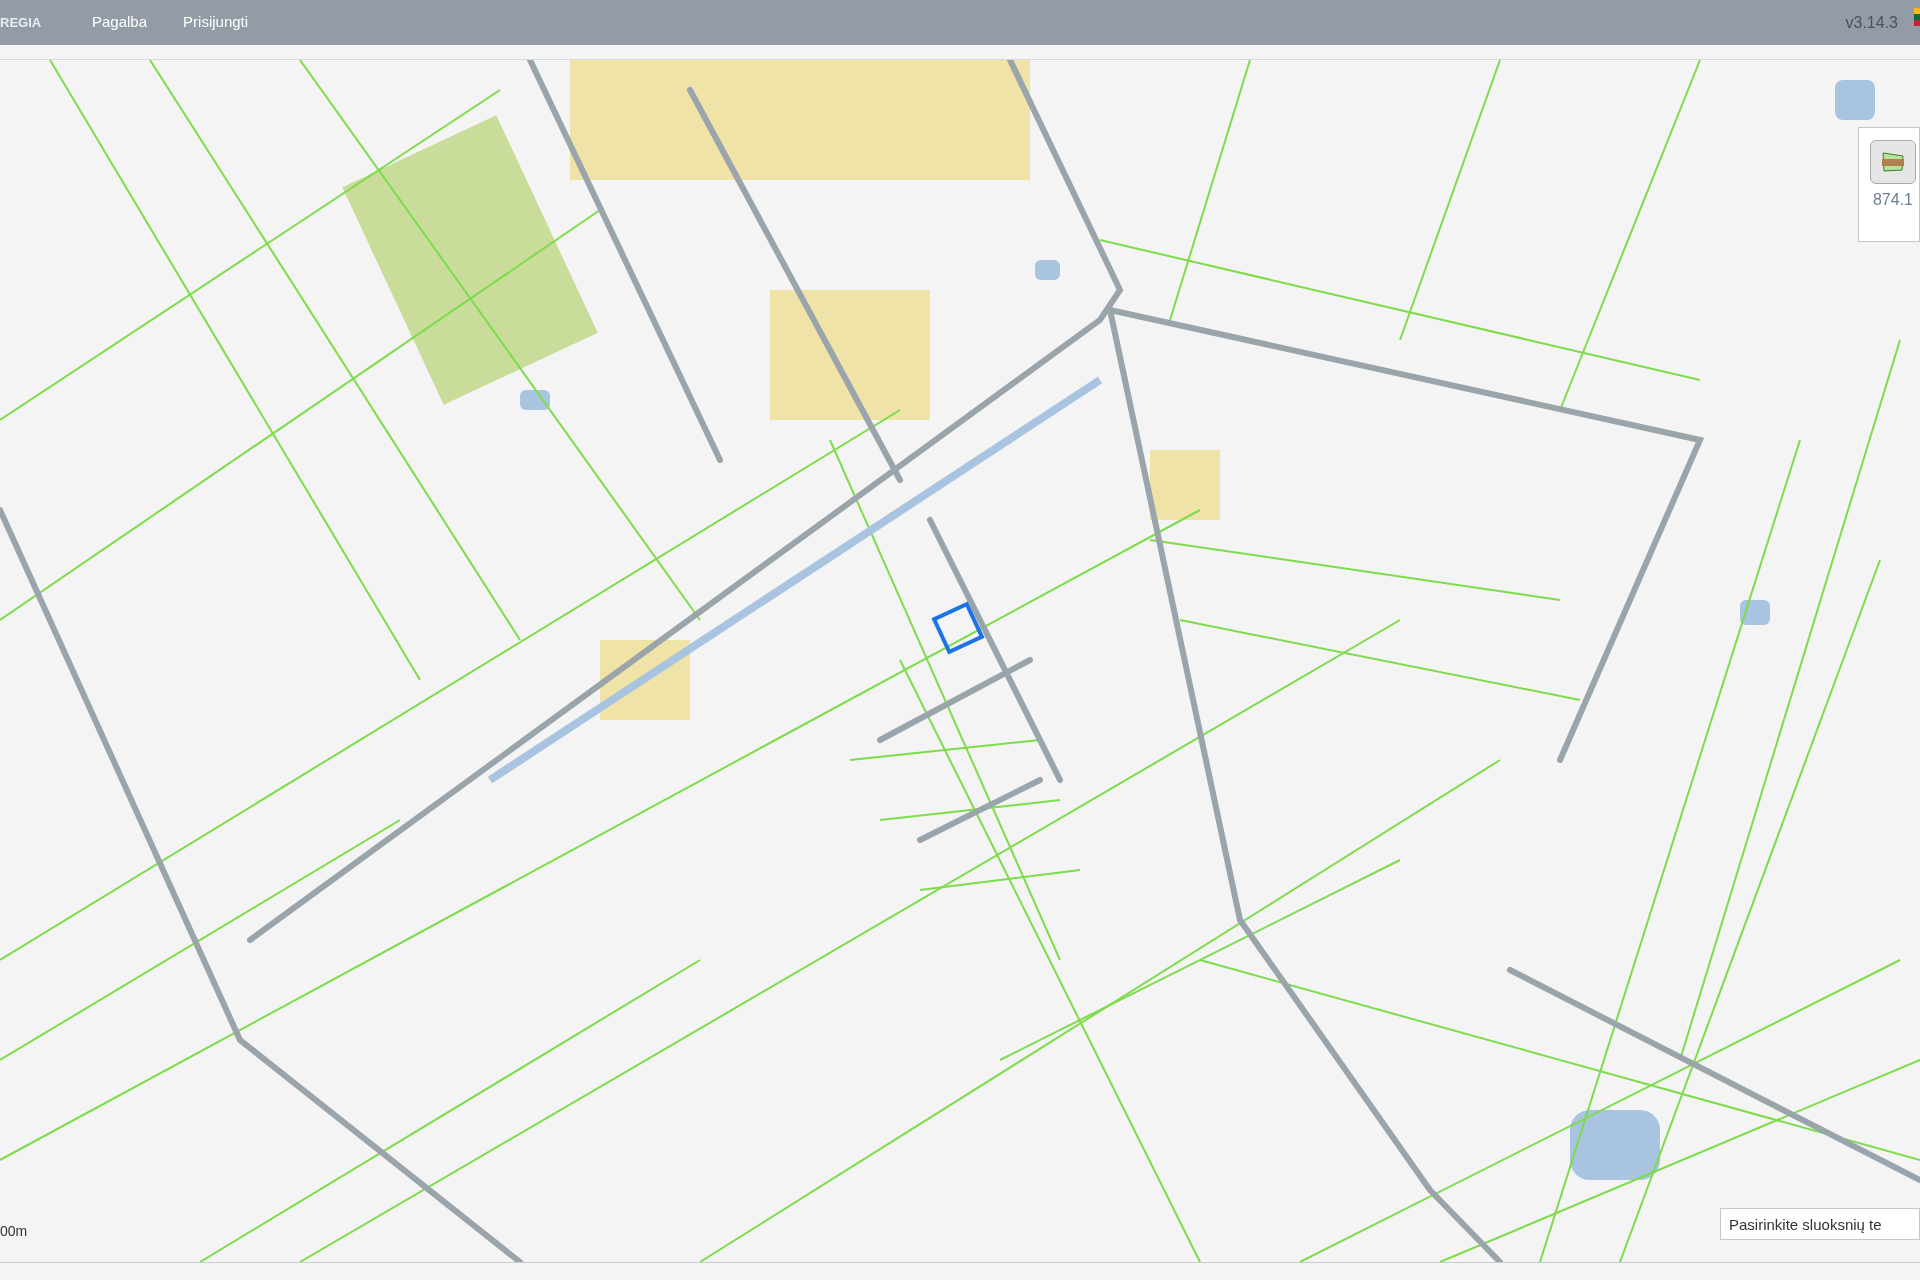 This screenshot has height=1280, width=1920. I want to click on menu-link: Prisijungti, so click(216, 22).